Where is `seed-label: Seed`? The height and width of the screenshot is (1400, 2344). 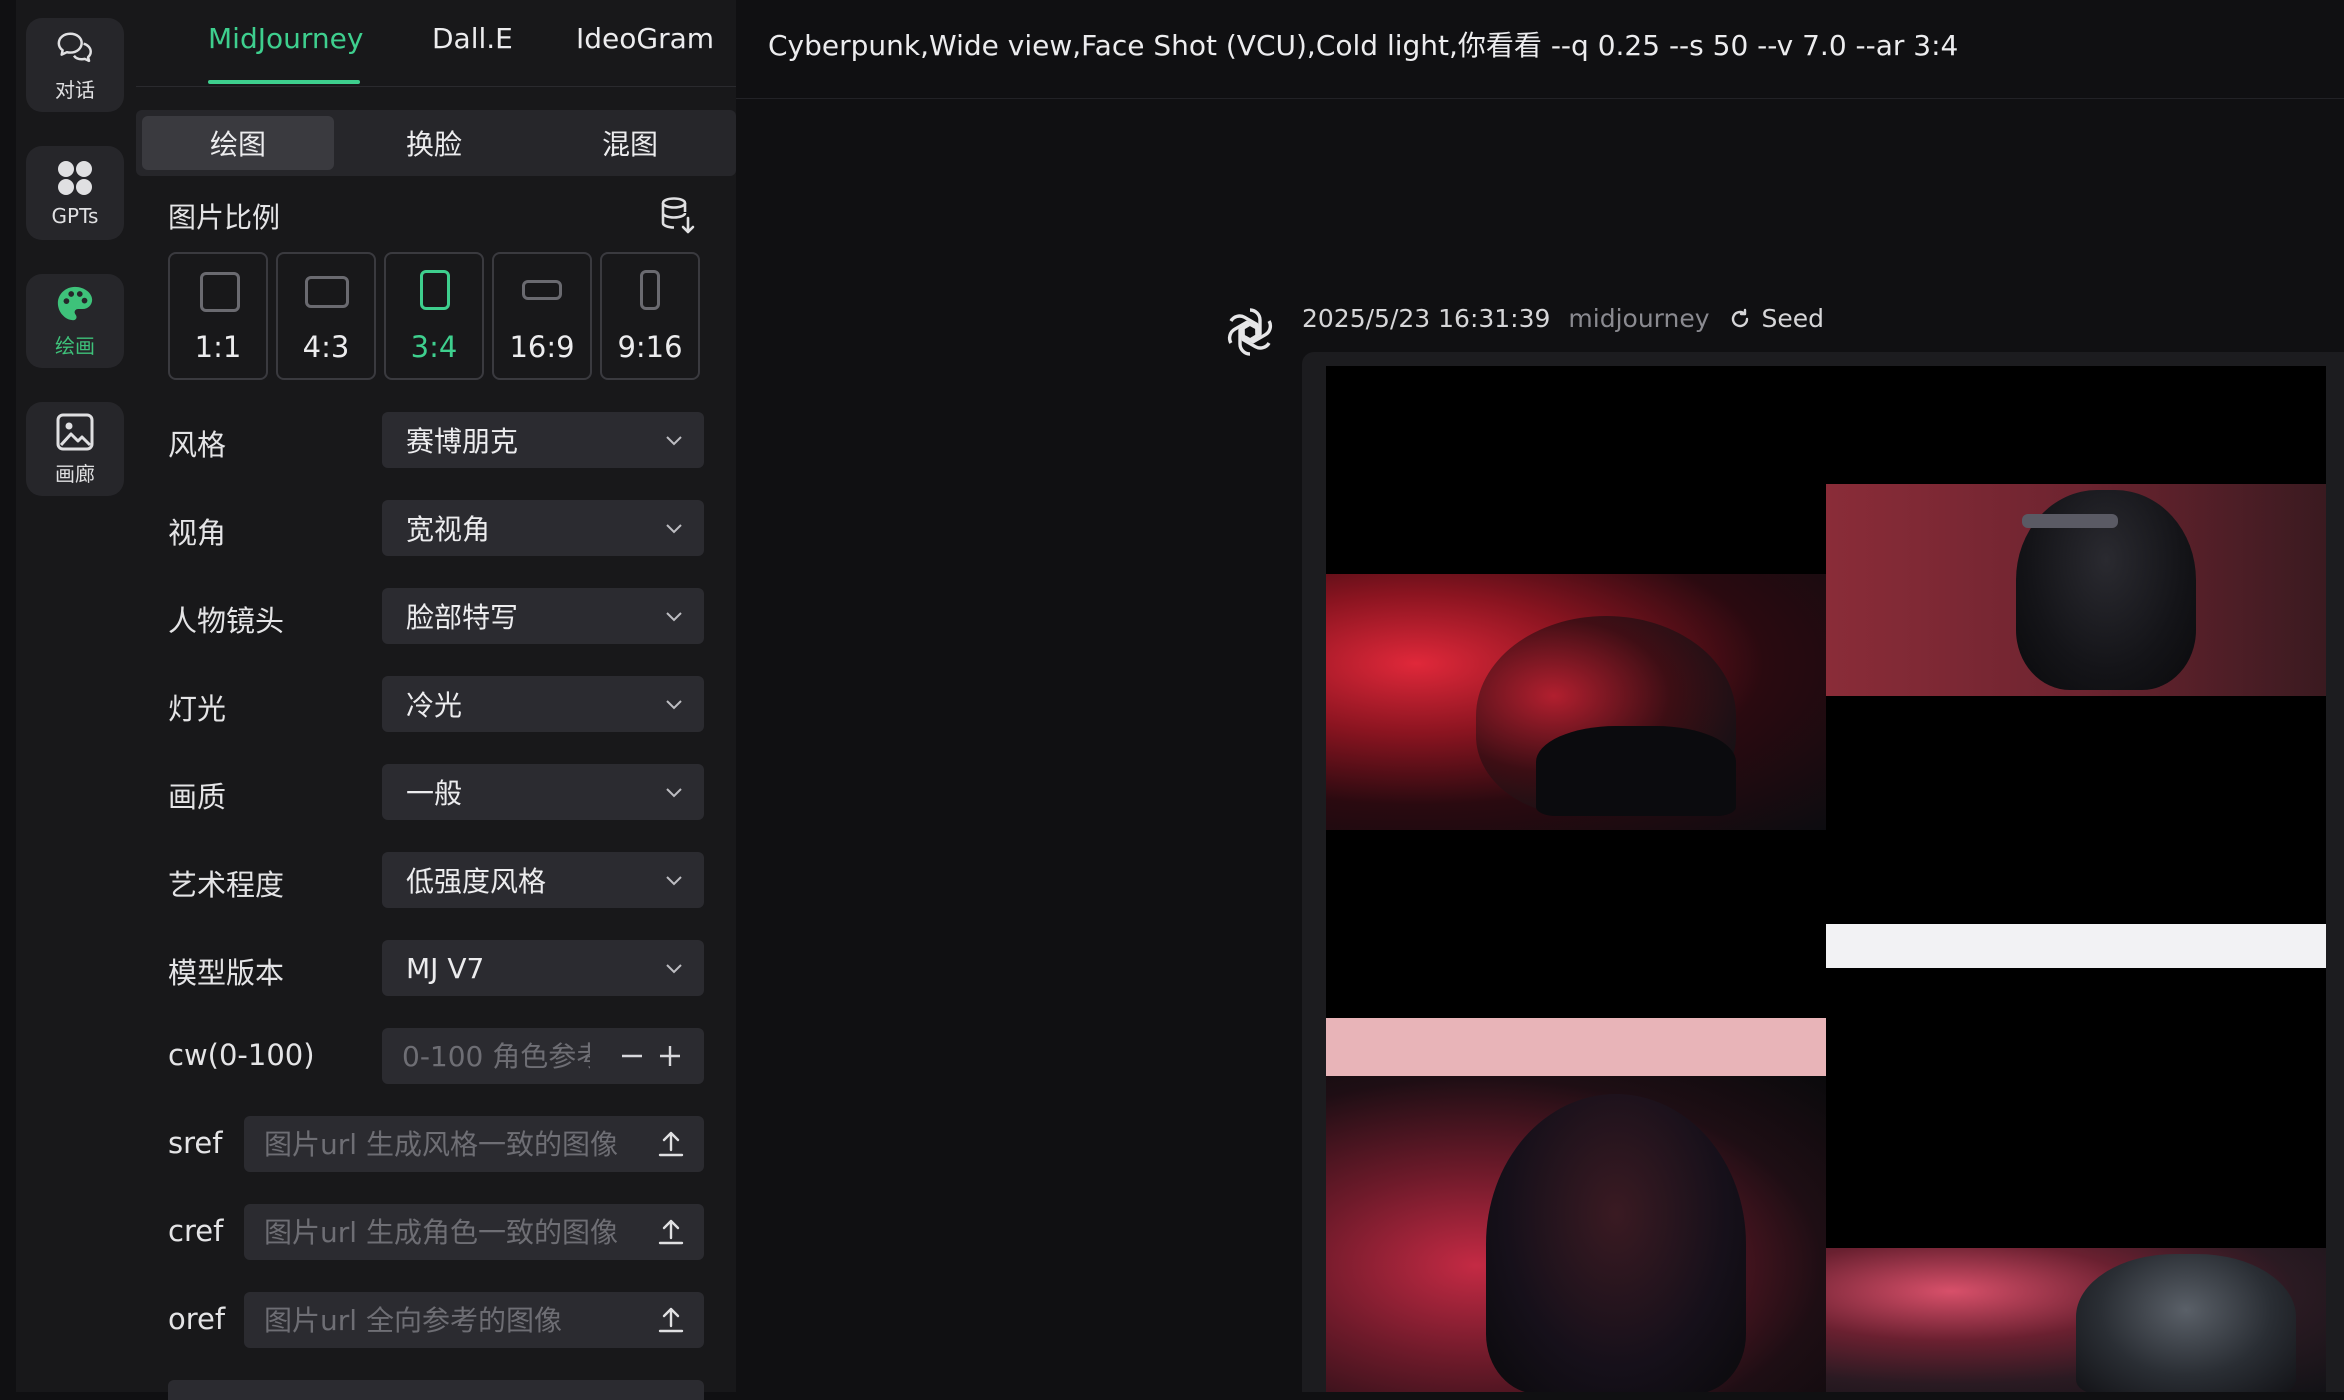
seed-label: Seed is located at coordinates (1793, 318).